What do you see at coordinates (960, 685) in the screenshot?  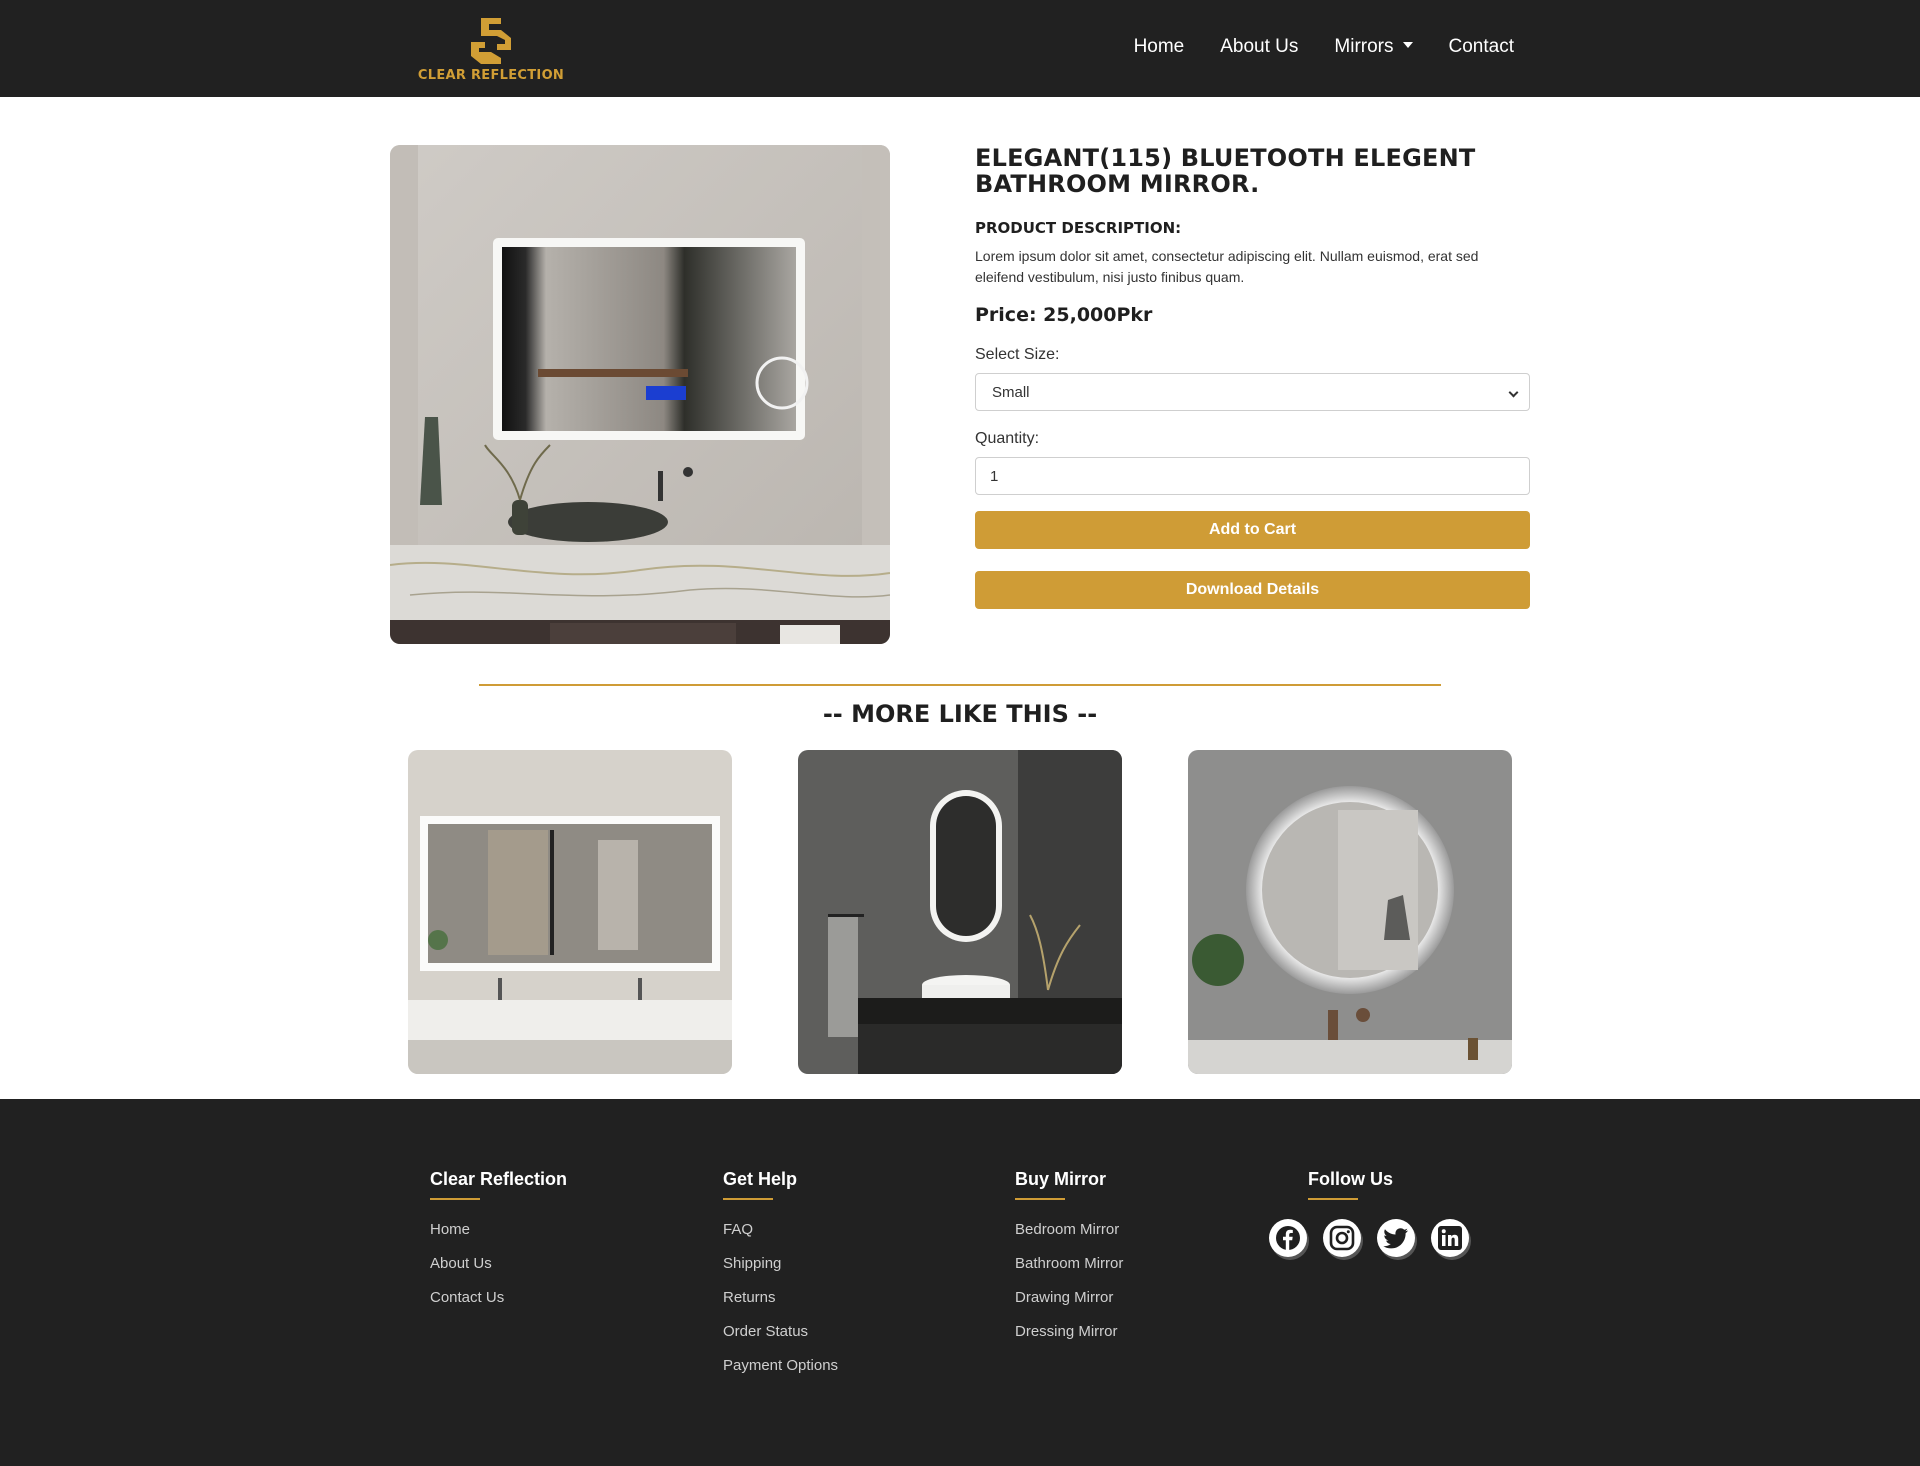 I see `section-divider` at bounding box center [960, 685].